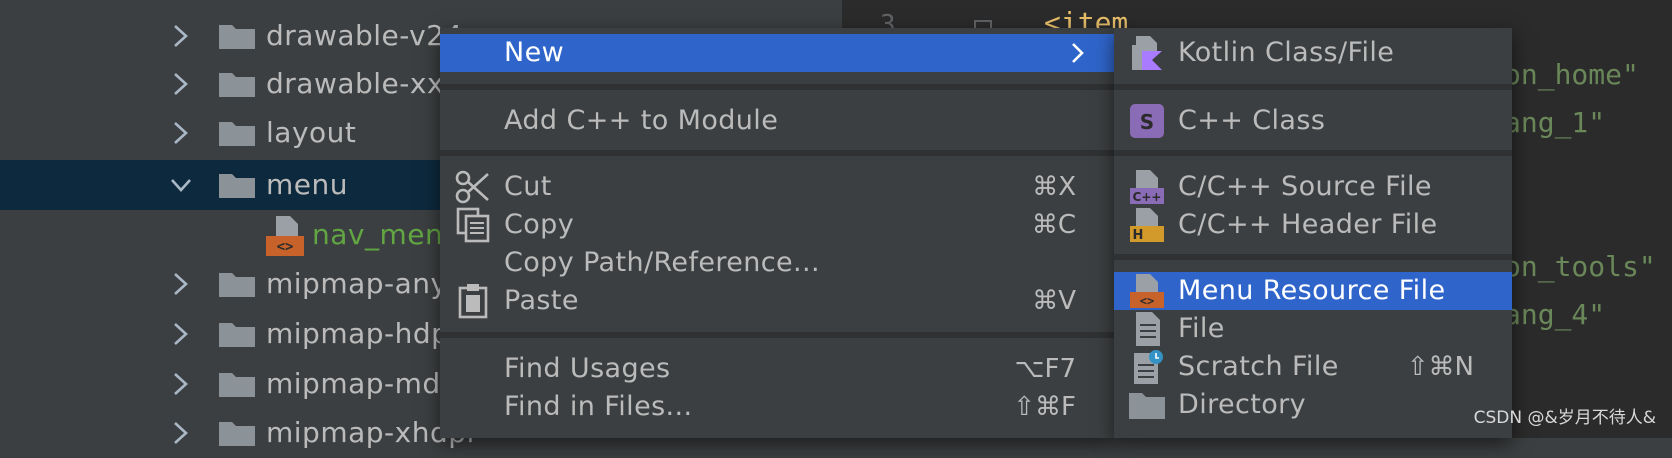  I want to click on menu-item-label: C++ Class, so click(1252, 120).